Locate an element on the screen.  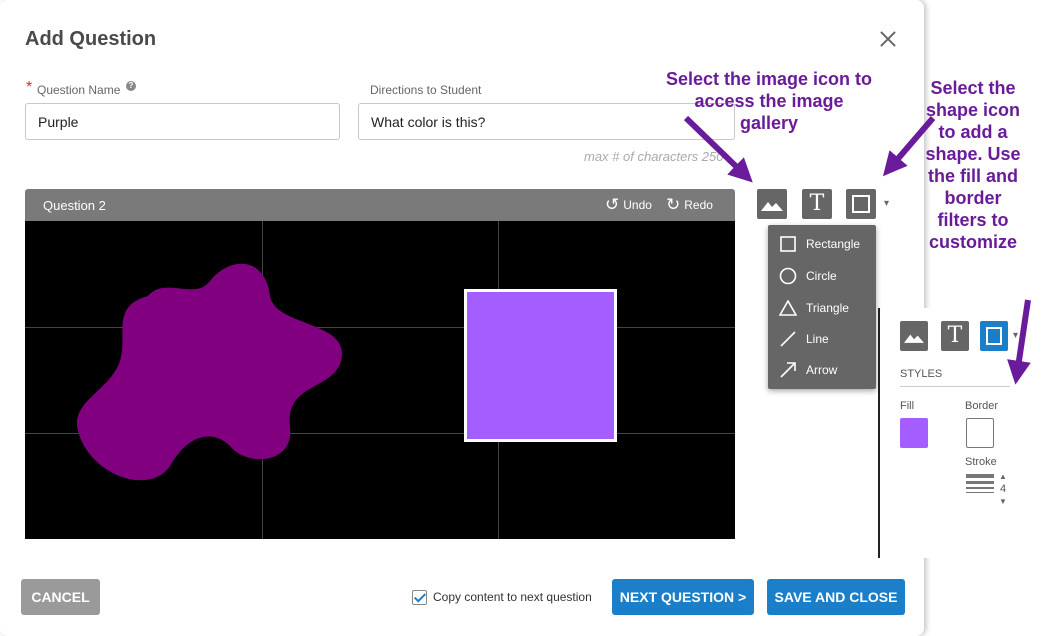
purple-square-shape is located at coordinates (540, 365).